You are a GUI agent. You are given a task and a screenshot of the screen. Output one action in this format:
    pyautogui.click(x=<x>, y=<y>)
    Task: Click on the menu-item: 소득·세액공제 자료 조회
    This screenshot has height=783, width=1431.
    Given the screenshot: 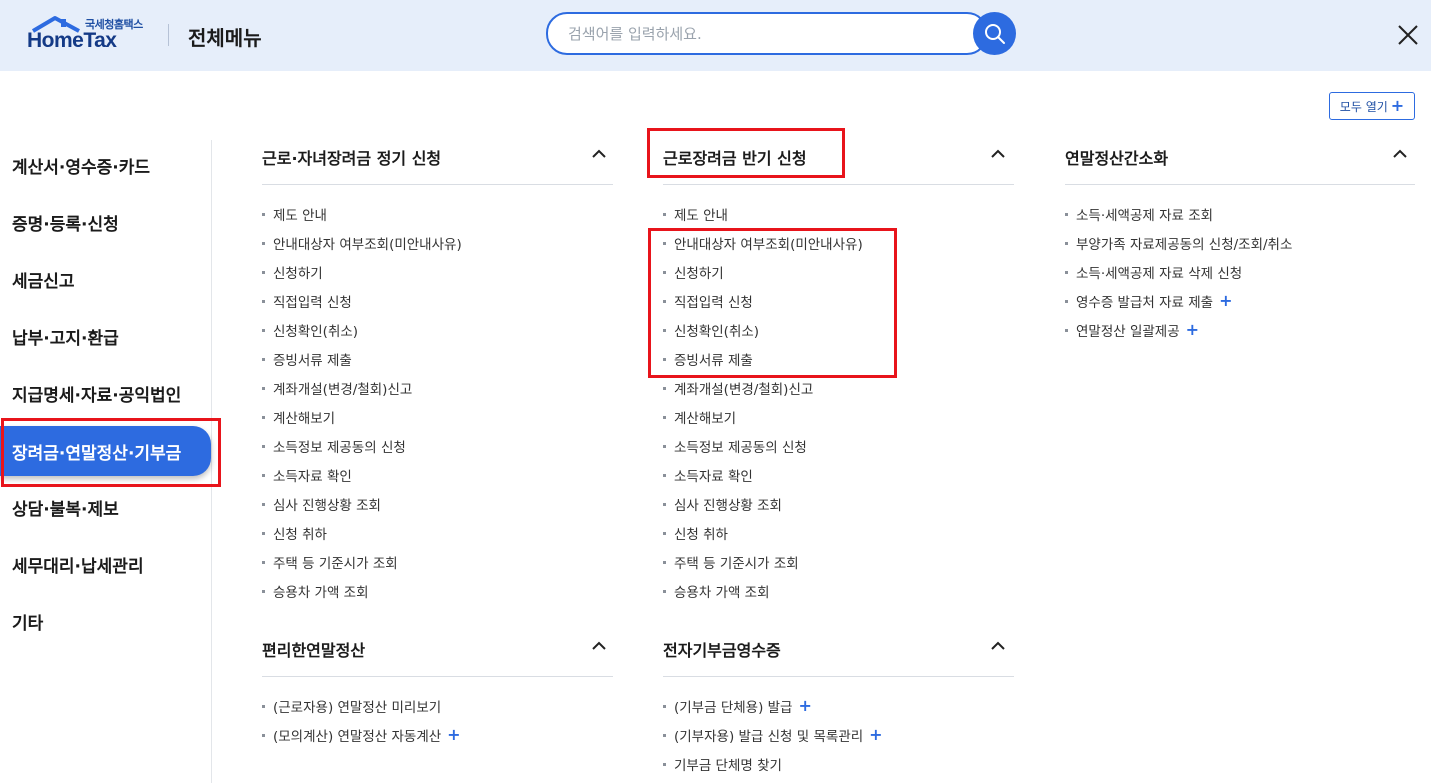 What is the action you would take?
    pyautogui.click(x=1139, y=214)
    